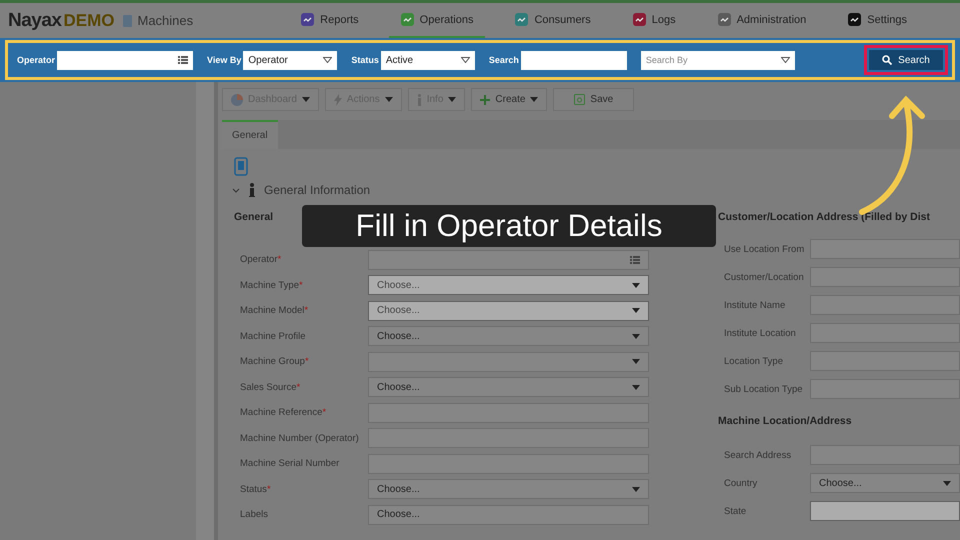  What do you see at coordinates (760, 333) in the screenshot?
I see `field-label: Institute Location` at bounding box center [760, 333].